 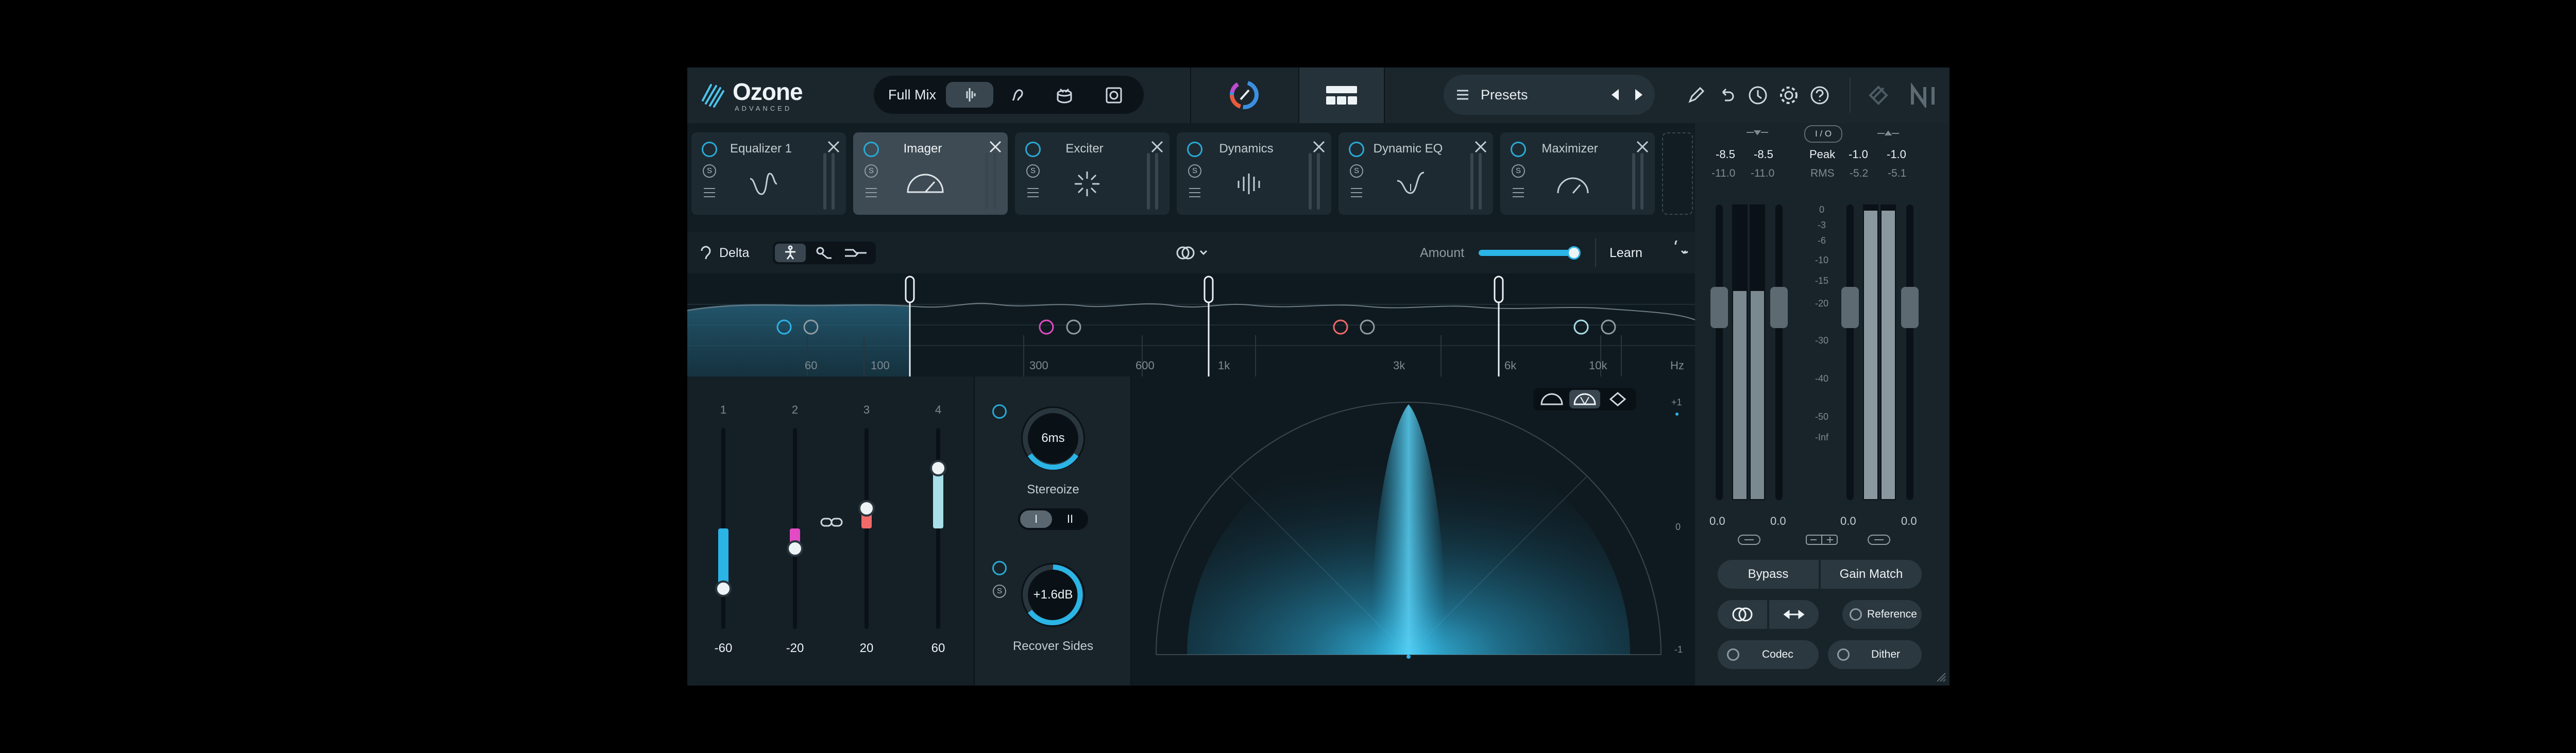 I want to click on recover-power-icon, so click(x=999, y=568).